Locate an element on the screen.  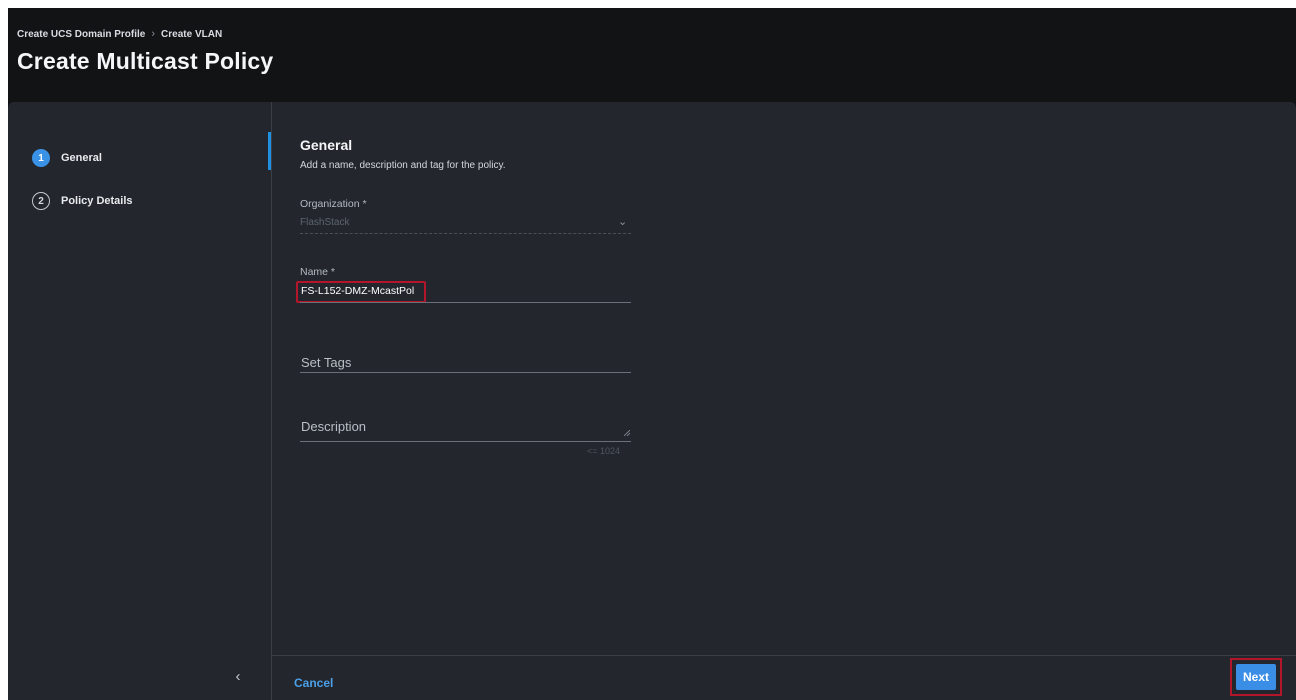
step-general: 1 General is located at coordinates (67, 158).